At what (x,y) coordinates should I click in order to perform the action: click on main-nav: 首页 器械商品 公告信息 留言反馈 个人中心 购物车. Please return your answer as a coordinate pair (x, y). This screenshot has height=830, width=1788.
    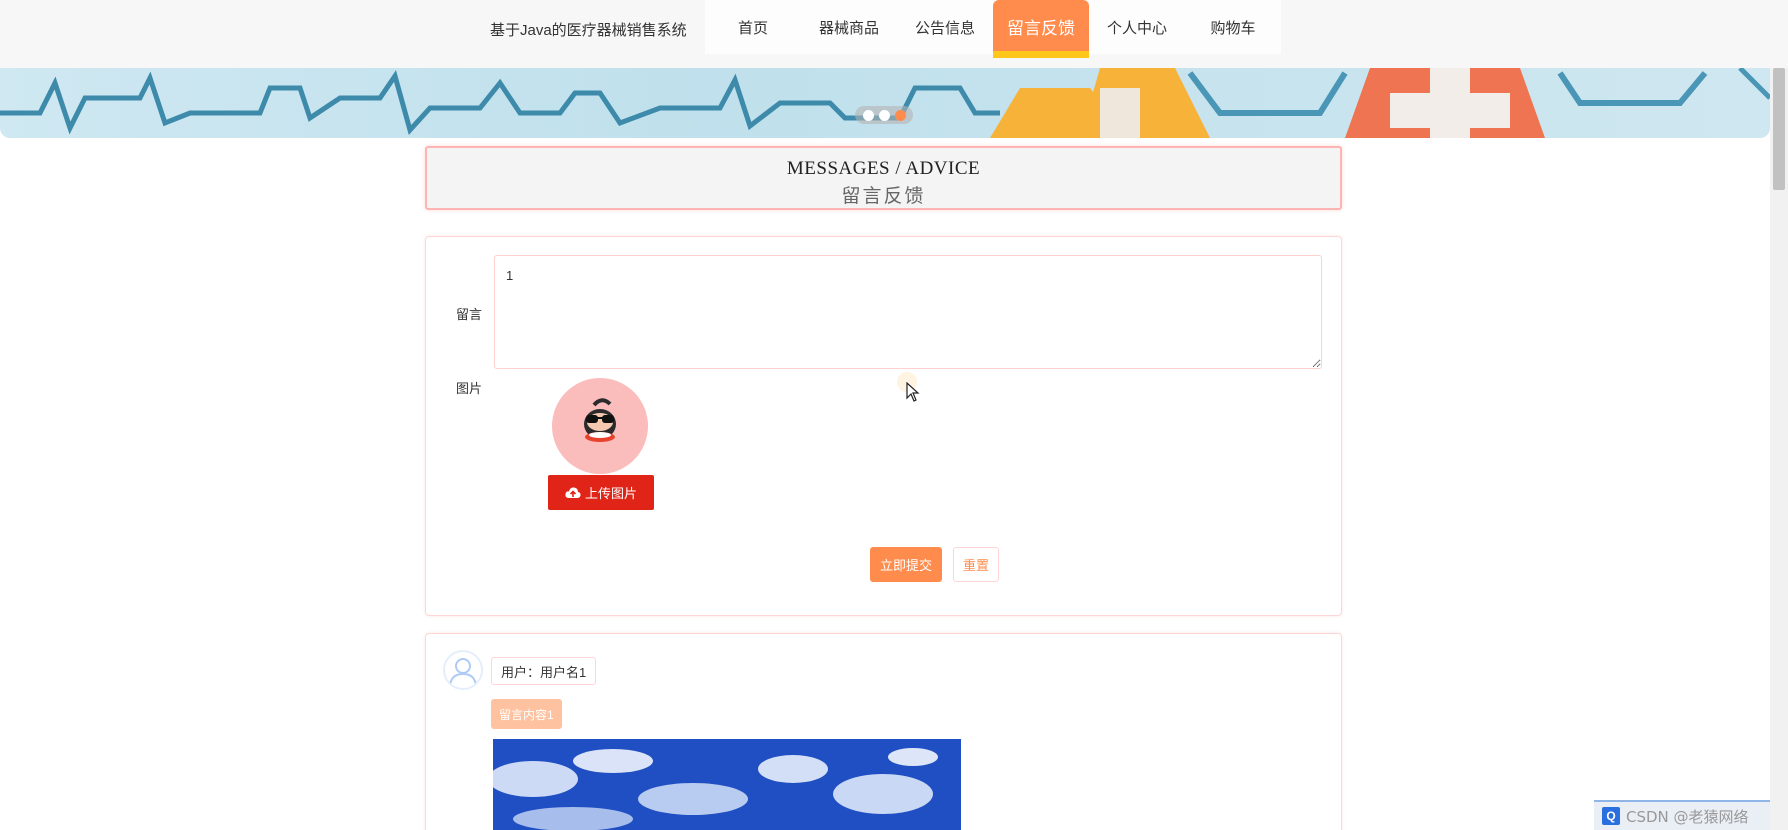
    Looking at the image, I should click on (993, 29).